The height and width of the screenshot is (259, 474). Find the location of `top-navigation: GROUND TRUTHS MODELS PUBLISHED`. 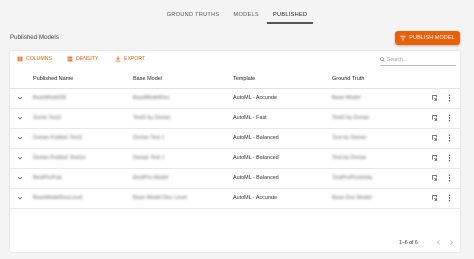

top-navigation: GROUND TRUTHS MODELS PUBLISHED is located at coordinates (237, 12).